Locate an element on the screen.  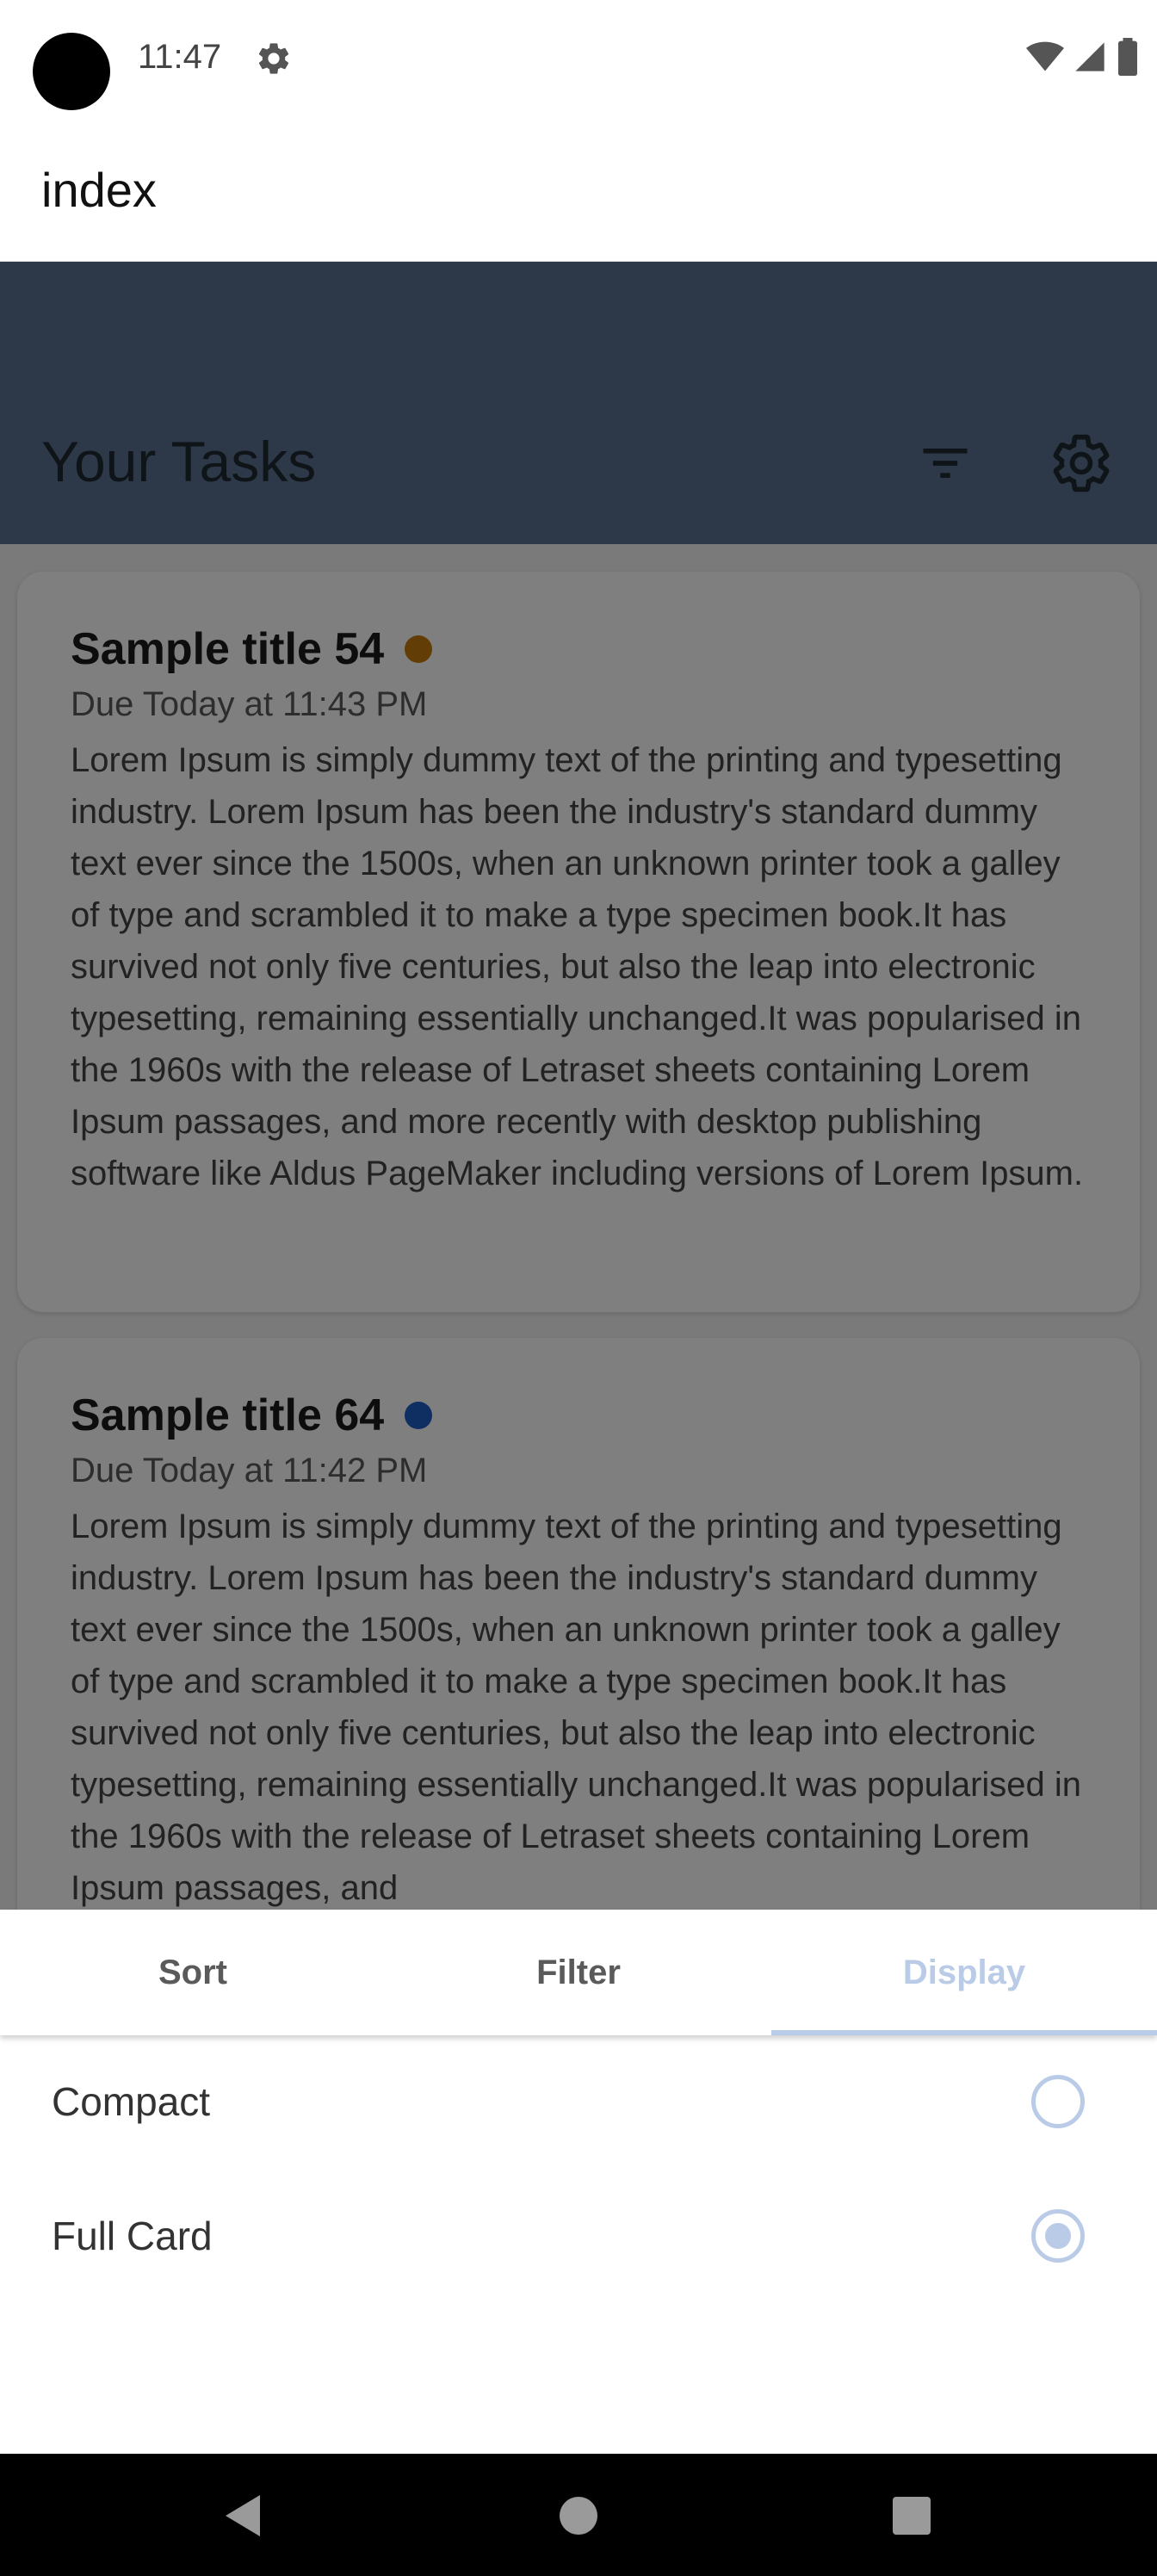
active-tab-indicator is located at coordinates (964, 2032).